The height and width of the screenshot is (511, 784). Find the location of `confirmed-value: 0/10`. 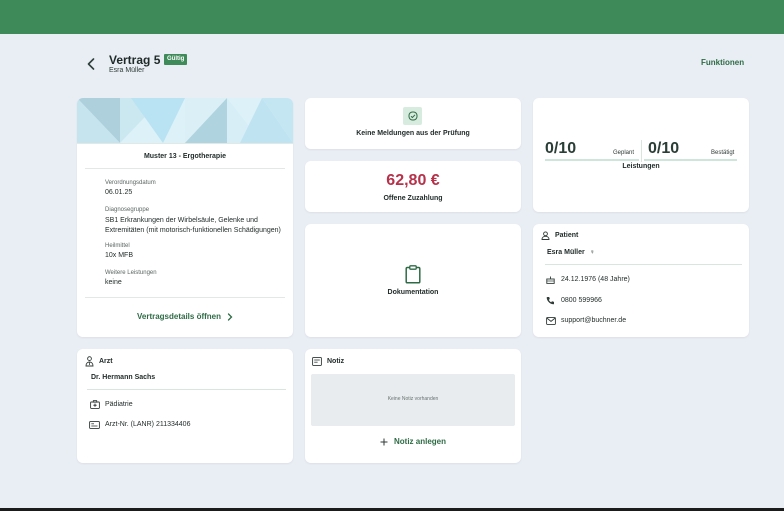

confirmed-value: 0/10 is located at coordinates (664, 148).